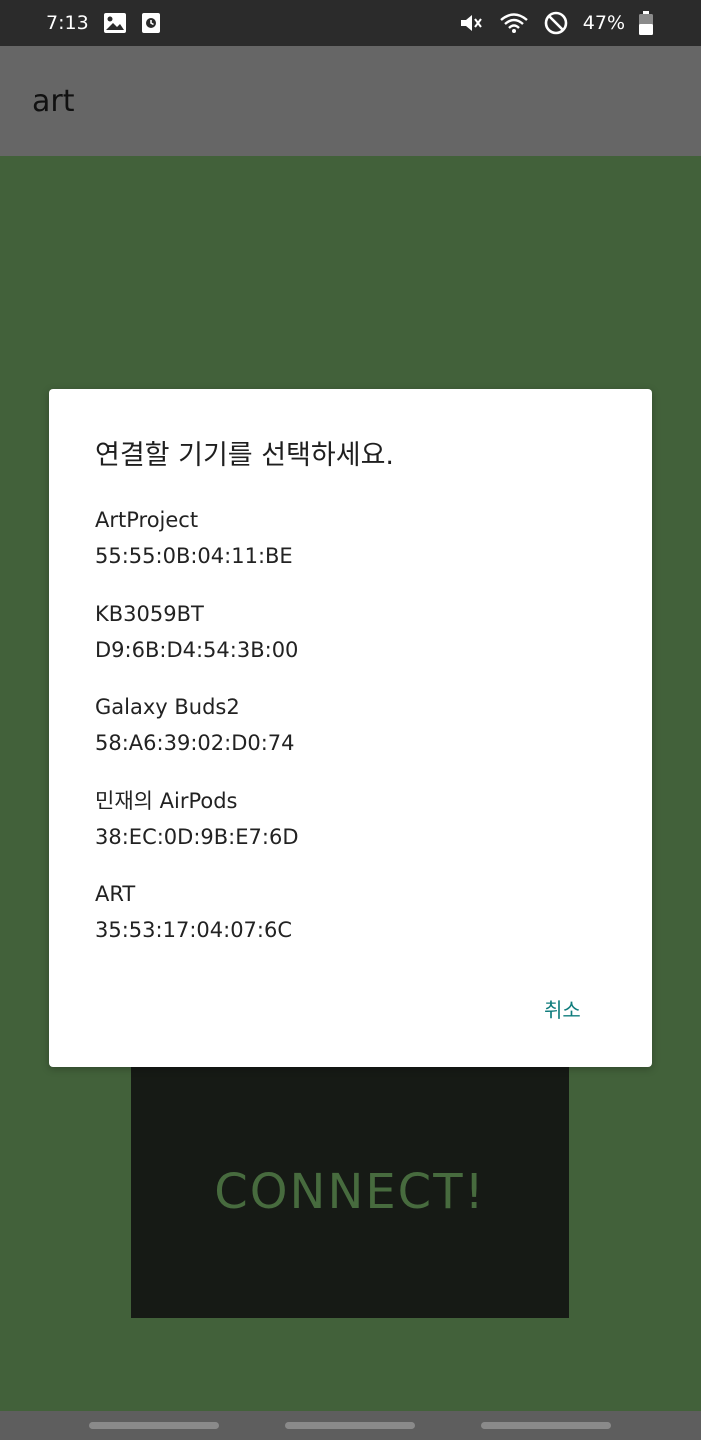 Image resolution: width=701 pixels, height=1440 pixels. I want to click on navigation-bar, so click(350, 1425).